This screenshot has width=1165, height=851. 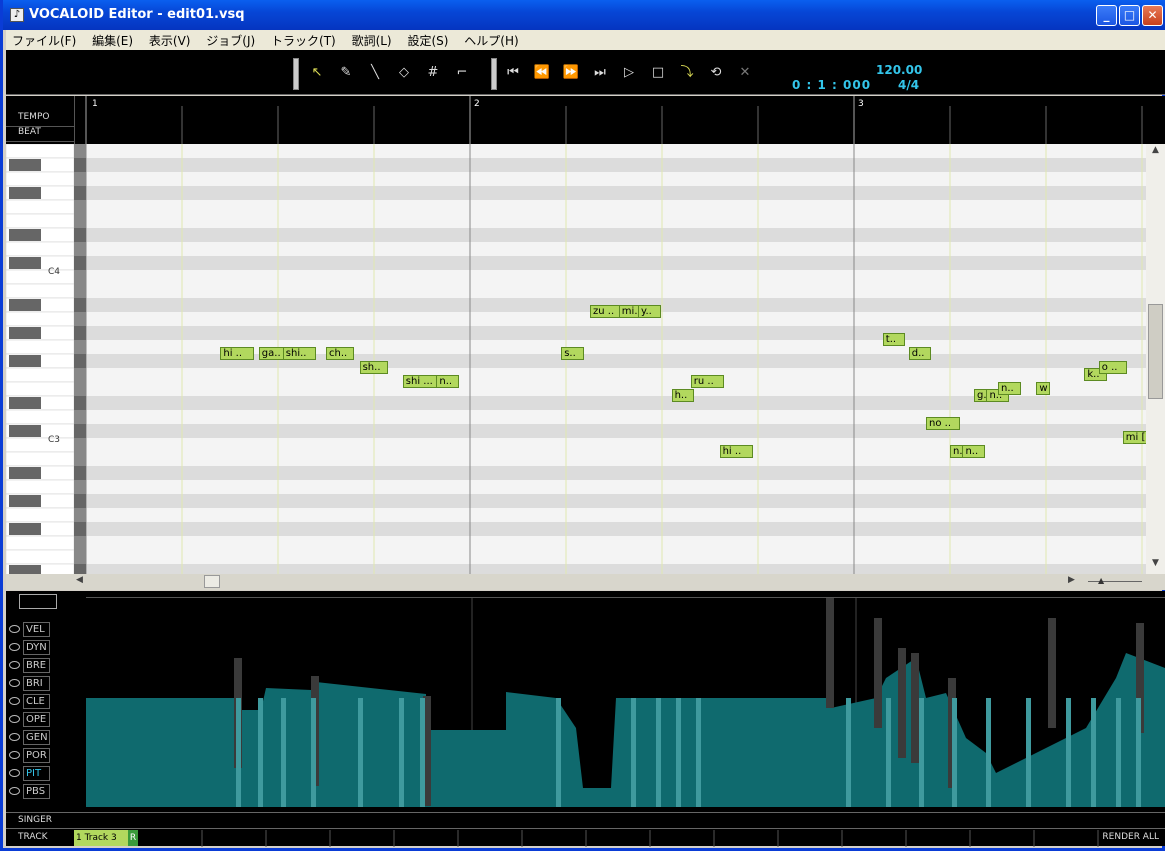 I want to click on toolbar-grip, so click(x=296, y=74).